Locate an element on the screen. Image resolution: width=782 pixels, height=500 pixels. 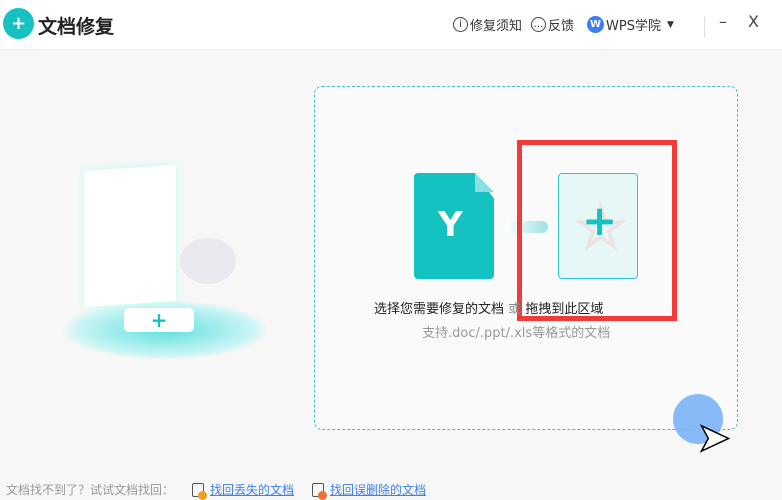
repair-notice-label: 修复须知 is located at coordinates (496, 26).